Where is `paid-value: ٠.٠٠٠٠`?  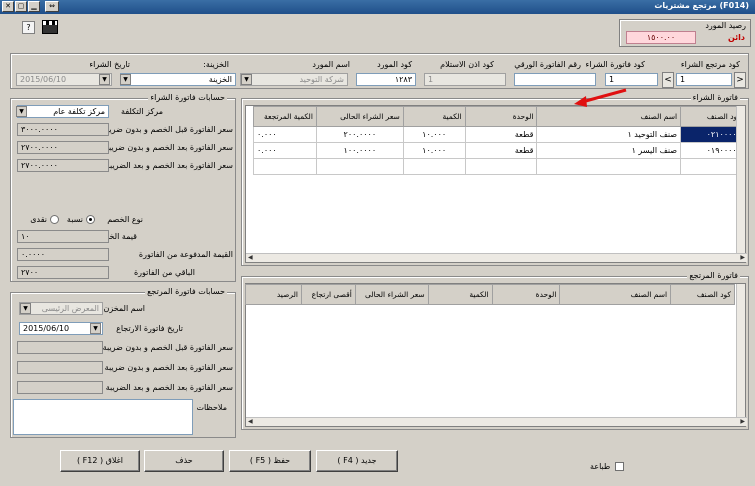 paid-value: ٠.٠٠٠٠ is located at coordinates (63, 254).